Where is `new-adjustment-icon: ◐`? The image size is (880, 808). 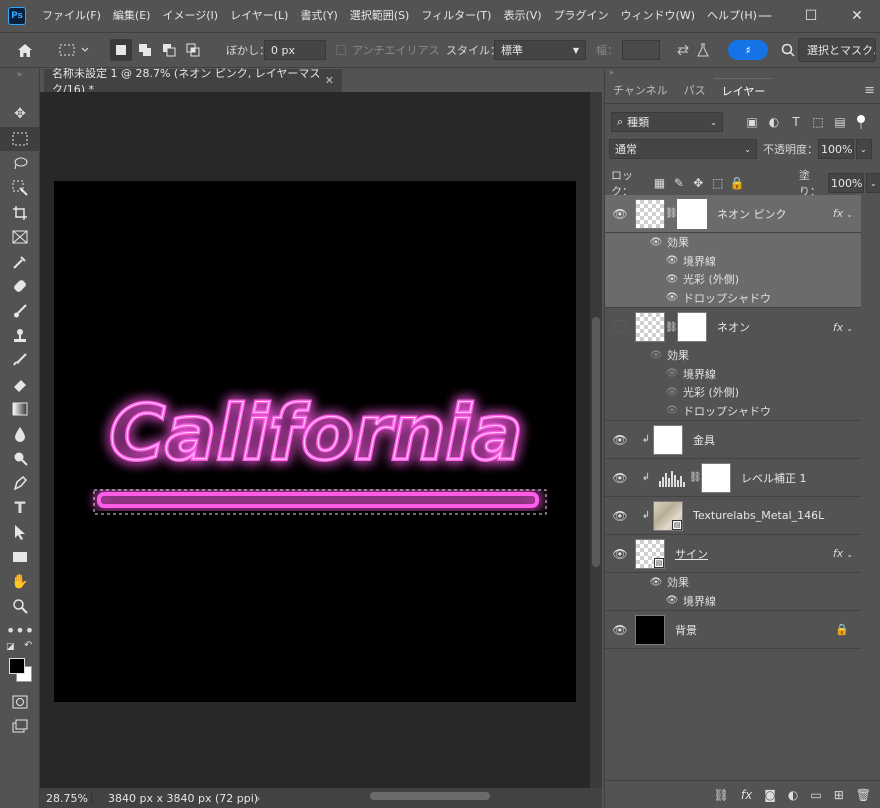
new-adjustment-icon: ◐ is located at coordinates (793, 795).